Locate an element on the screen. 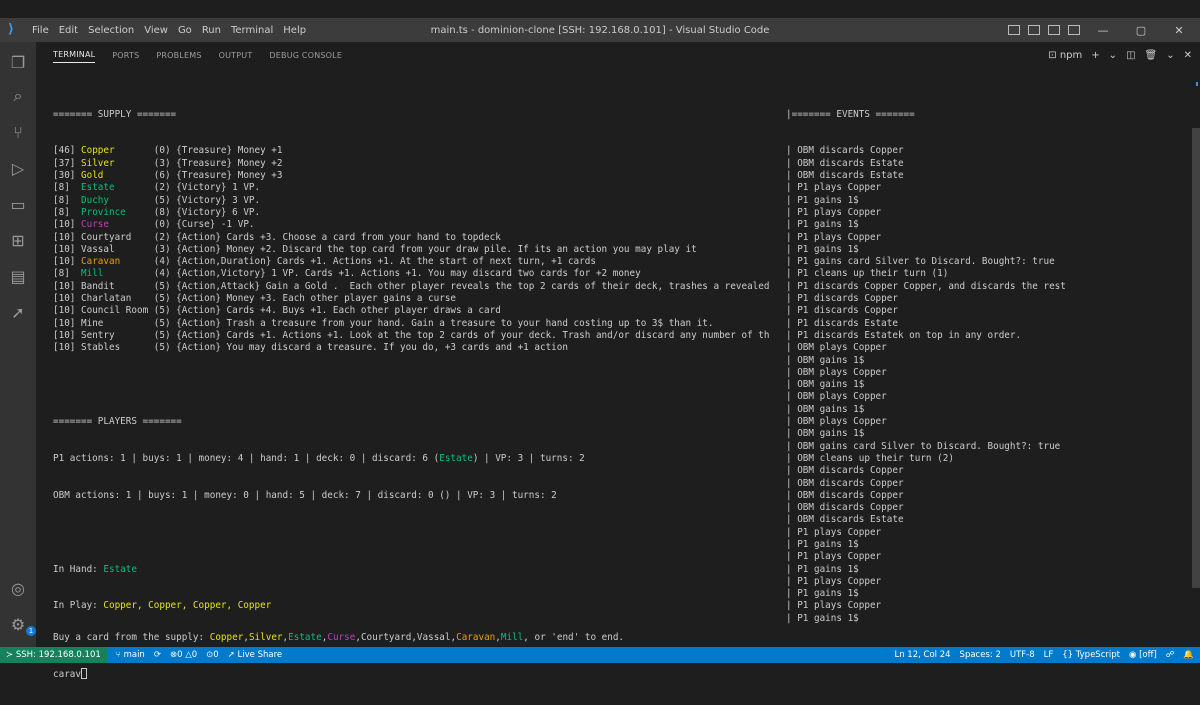 Image resolution: width=1200 pixels, height=705 pixels. menu-terminal: Terminal is located at coordinates (252, 30).